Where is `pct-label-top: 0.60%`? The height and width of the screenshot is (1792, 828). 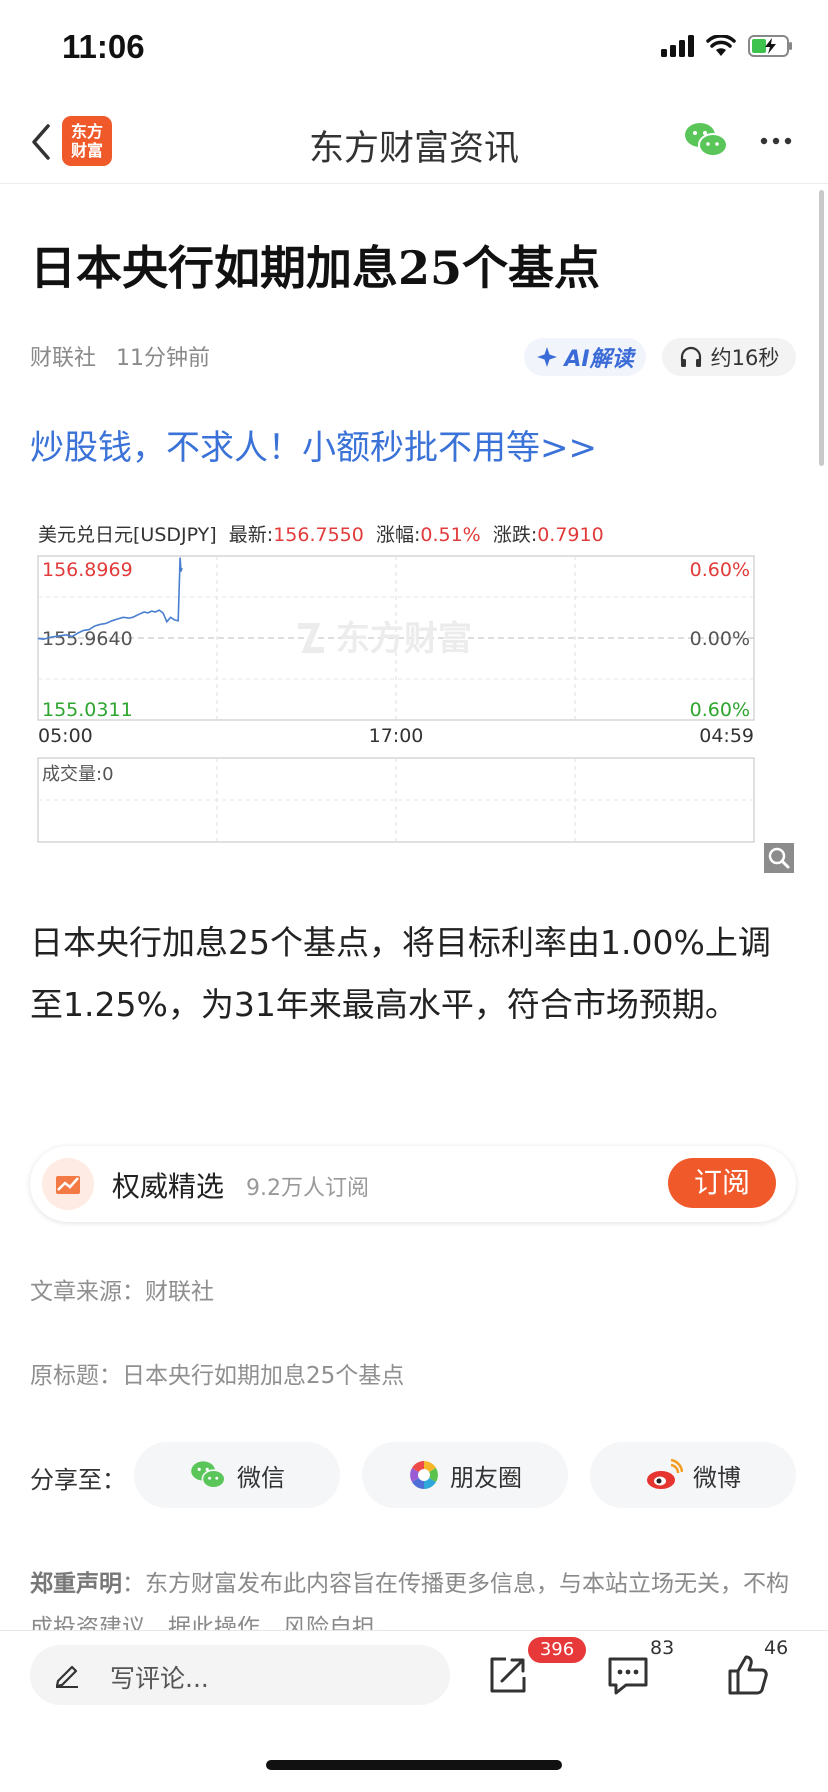 pct-label-top: 0.60% is located at coordinates (720, 570).